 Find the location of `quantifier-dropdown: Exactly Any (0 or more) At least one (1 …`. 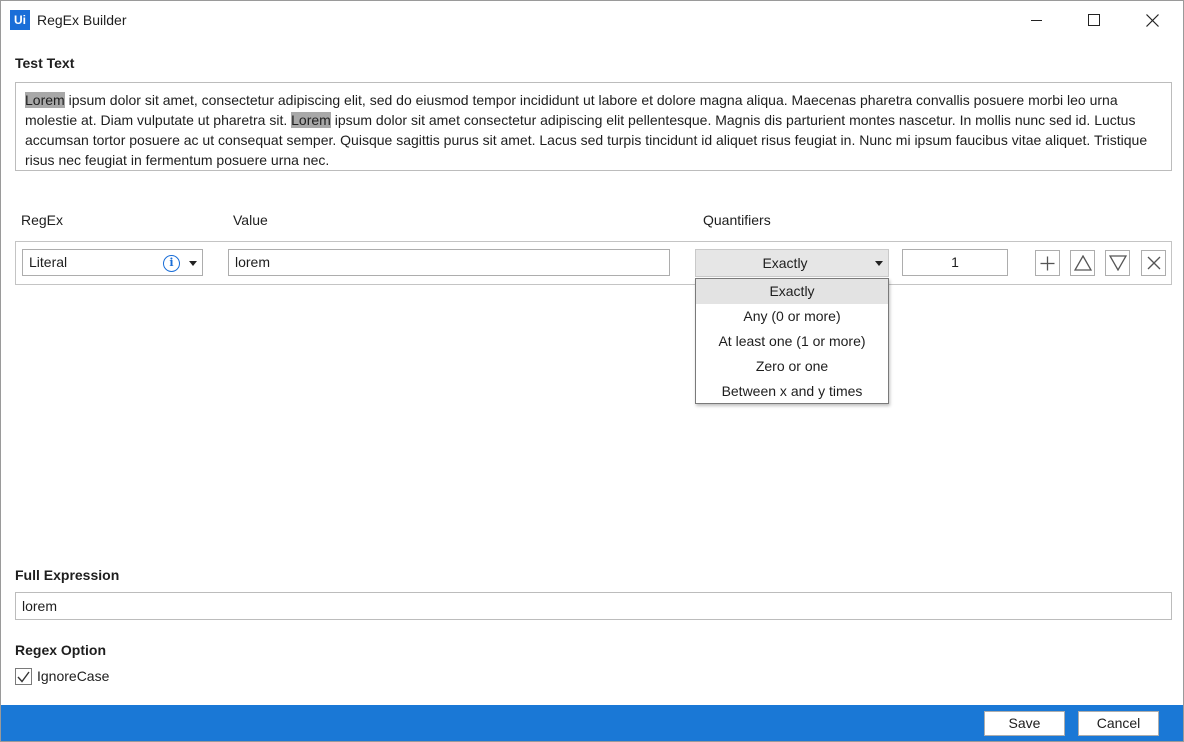

quantifier-dropdown: Exactly Any (0 or more) At least one (1 … is located at coordinates (792, 341).